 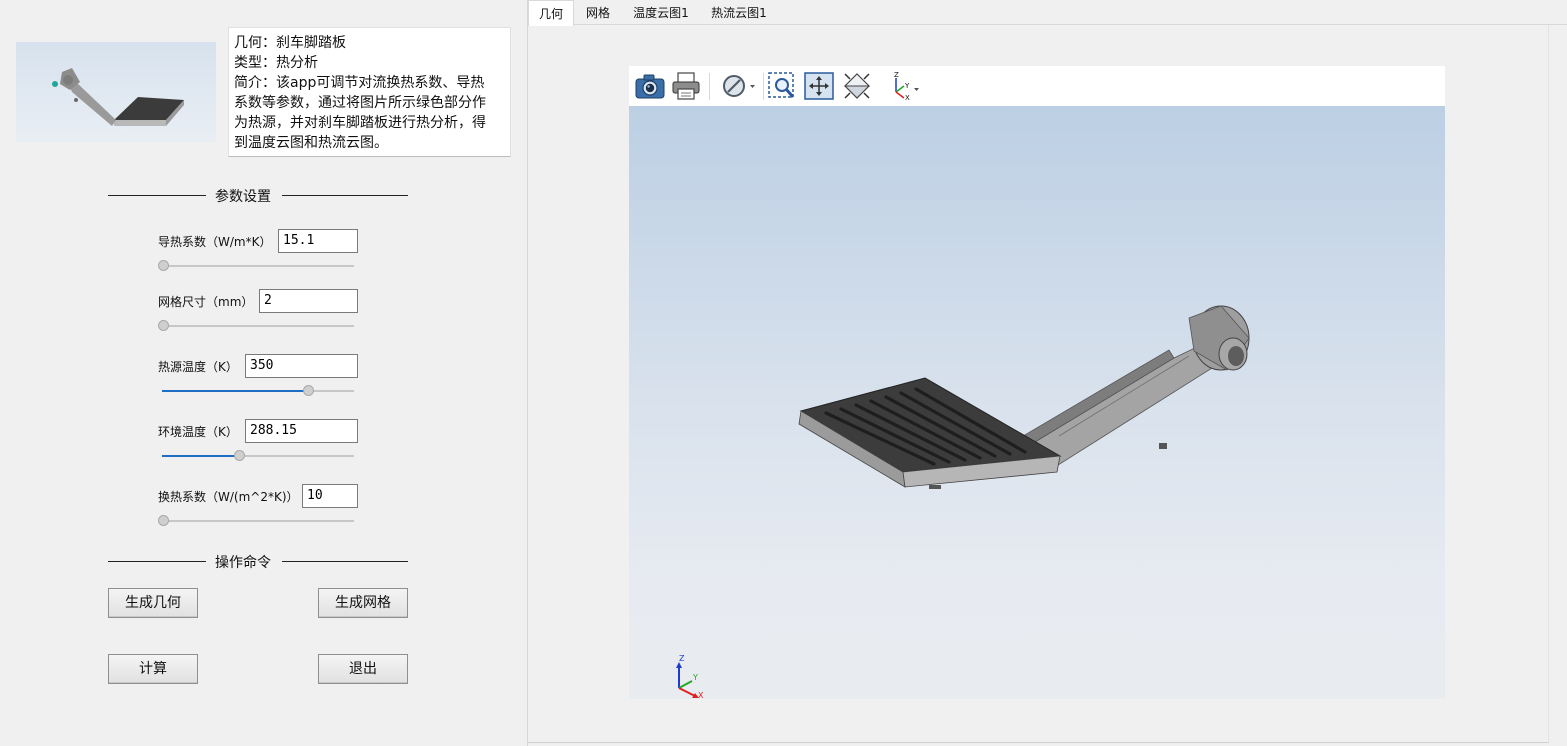 What do you see at coordinates (153, 669) in the screenshot?
I see `compute-button: 计算` at bounding box center [153, 669].